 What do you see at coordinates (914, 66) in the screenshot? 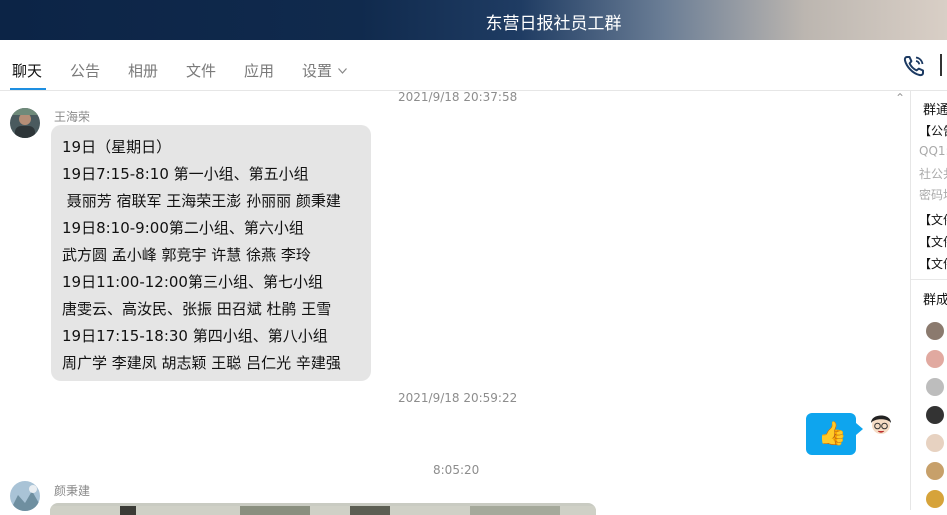
I see `phone-icon` at bounding box center [914, 66].